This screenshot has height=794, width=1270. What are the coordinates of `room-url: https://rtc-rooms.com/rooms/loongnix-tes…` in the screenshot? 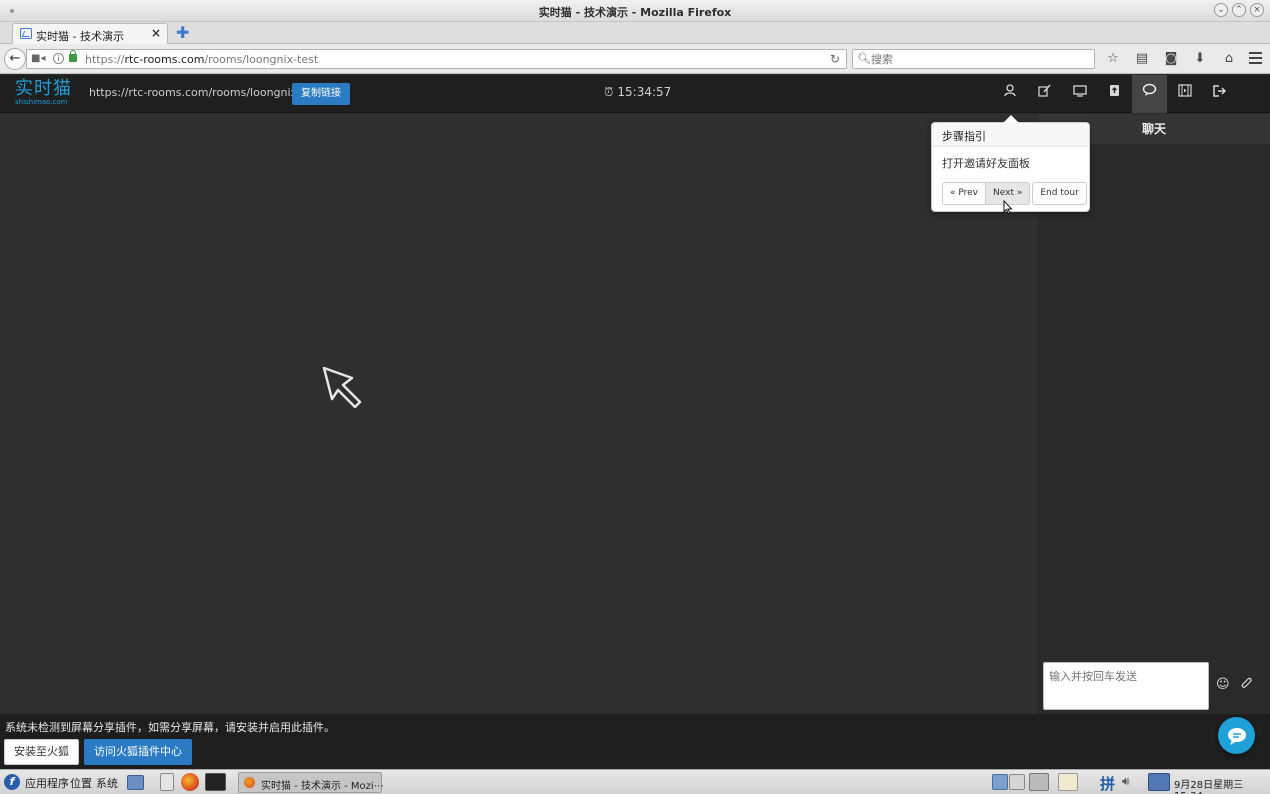 It's located at (206, 92).